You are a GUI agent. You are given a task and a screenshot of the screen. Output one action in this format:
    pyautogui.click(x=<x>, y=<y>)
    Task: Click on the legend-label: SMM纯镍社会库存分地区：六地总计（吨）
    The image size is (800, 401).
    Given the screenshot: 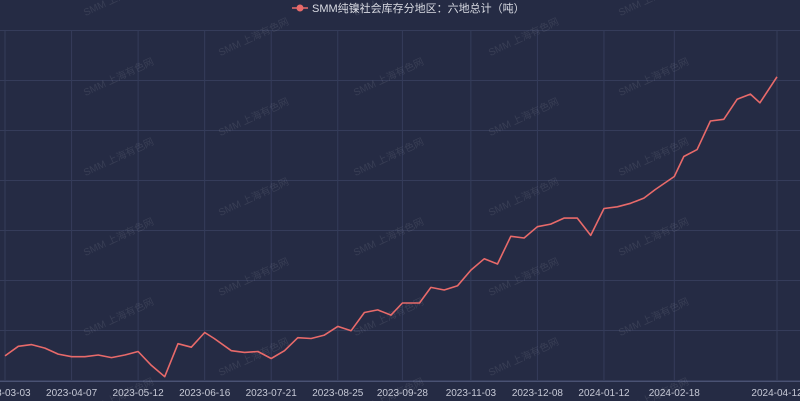 What is the action you would take?
    pyautogui.click(x=418, y=8)
    